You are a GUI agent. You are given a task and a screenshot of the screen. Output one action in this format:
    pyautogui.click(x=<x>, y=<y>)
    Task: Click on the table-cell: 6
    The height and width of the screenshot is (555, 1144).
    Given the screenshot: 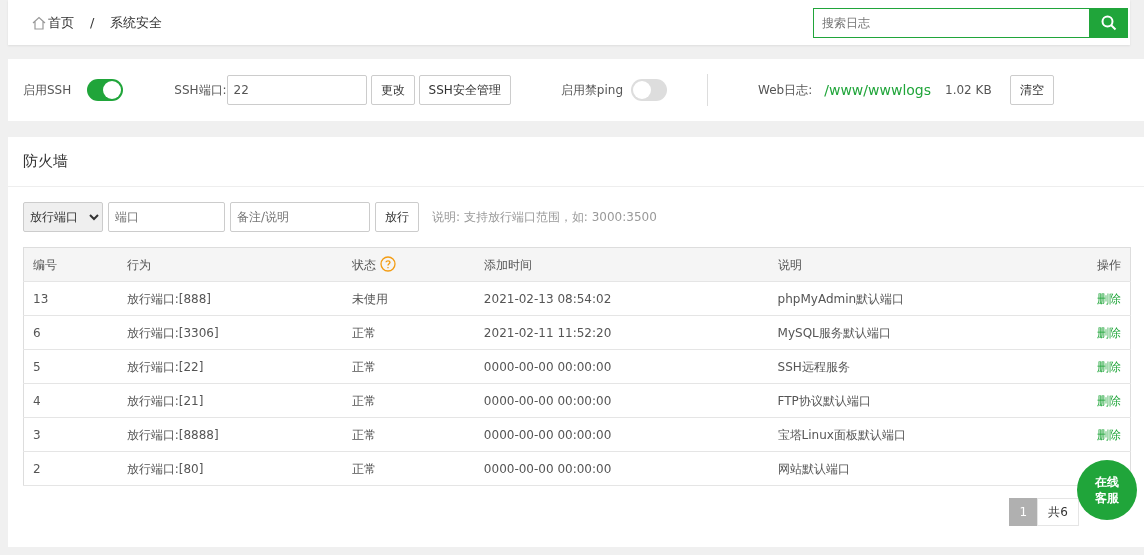 What is the action you would take?
    pyautogui.click(x=70, y=332)
    